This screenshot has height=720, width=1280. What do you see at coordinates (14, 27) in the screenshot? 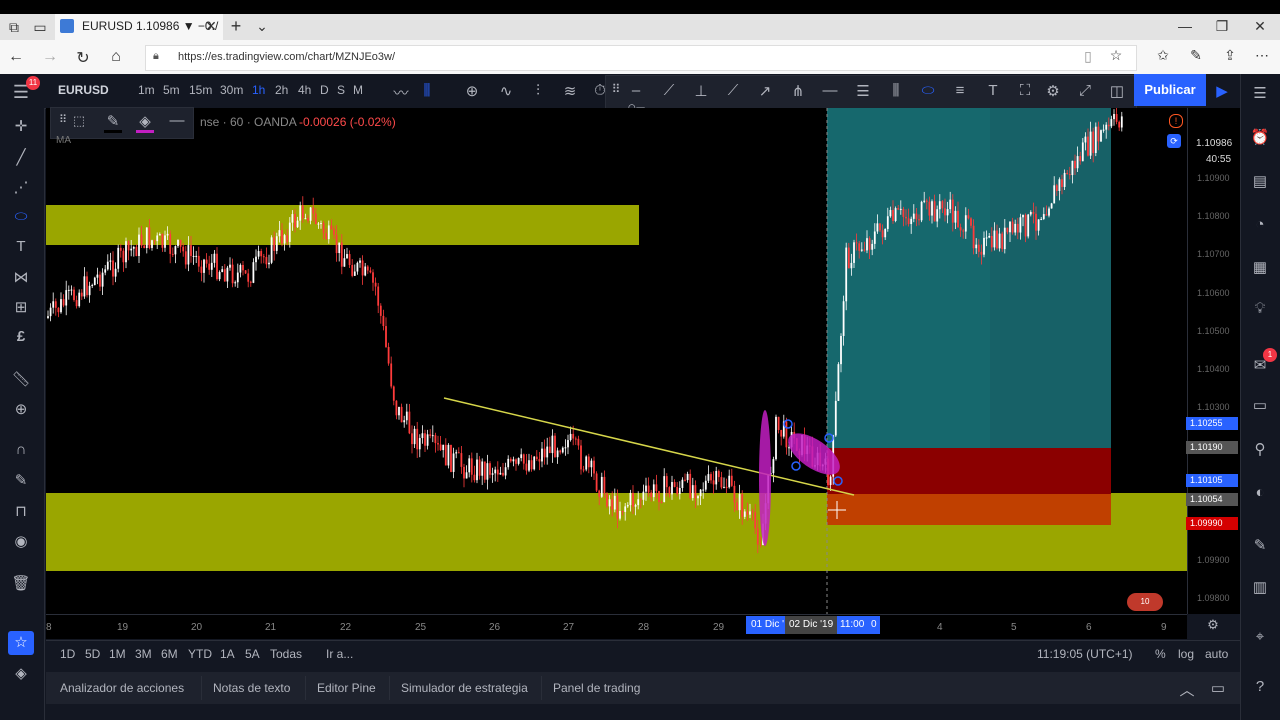
I see `tab-actions-icon: ⧉` at bounding box center [14, 27].